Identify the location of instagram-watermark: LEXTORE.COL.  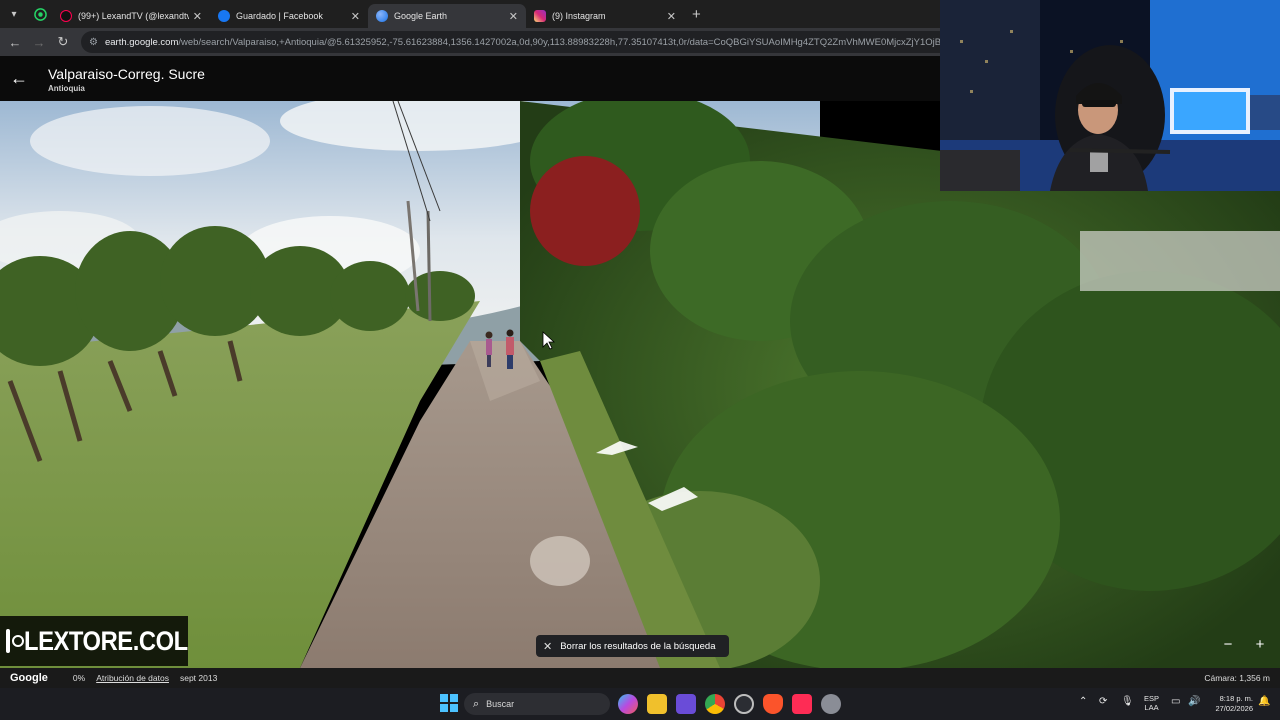
(94, 641).